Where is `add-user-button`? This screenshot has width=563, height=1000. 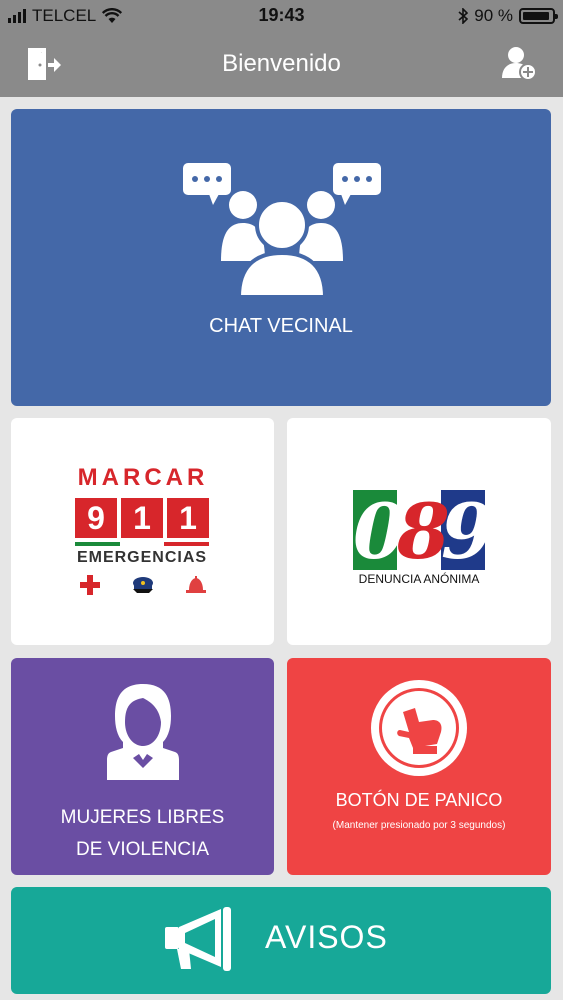
add-user-button is located at coordinates (520, 64).